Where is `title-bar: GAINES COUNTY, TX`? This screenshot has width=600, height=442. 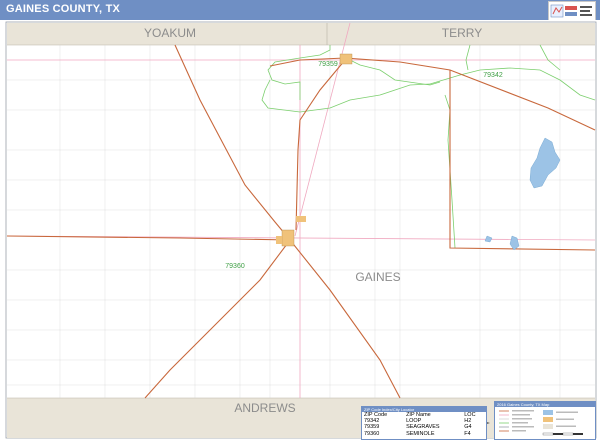
title-bar: GAINES COUNTY, TX is located at coordinates (300, 10).